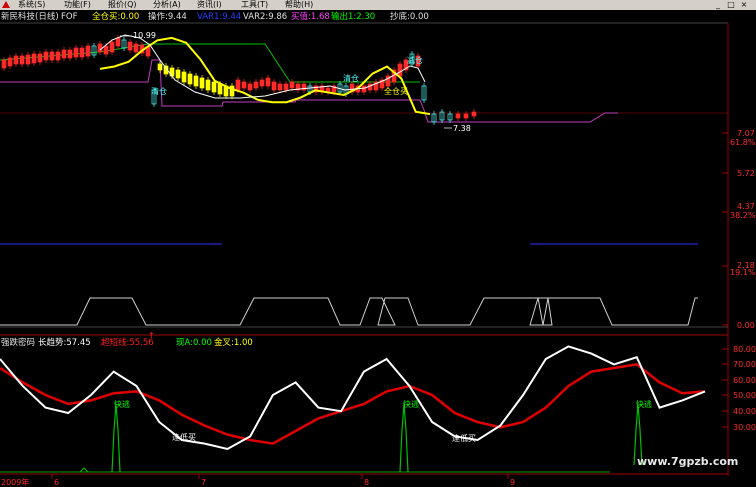 Image resolution: width=756 pixels, height=487 pixels. Describe the element at coordinates (644, 404) in the screenshot. I see `signal-kuaitao-3: 快逃` at that location.